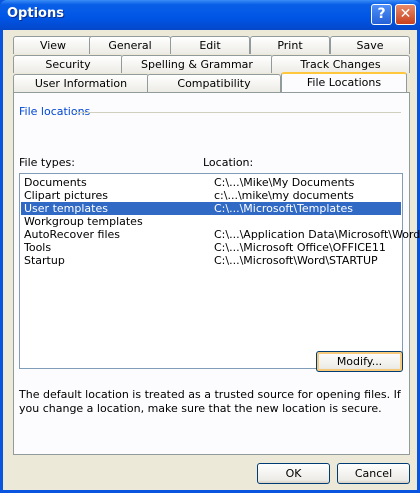 The image size is (420, 493). Describe the element at coordinates (290, 45) in the screenshot. I see `tab-print: Print` at that location.